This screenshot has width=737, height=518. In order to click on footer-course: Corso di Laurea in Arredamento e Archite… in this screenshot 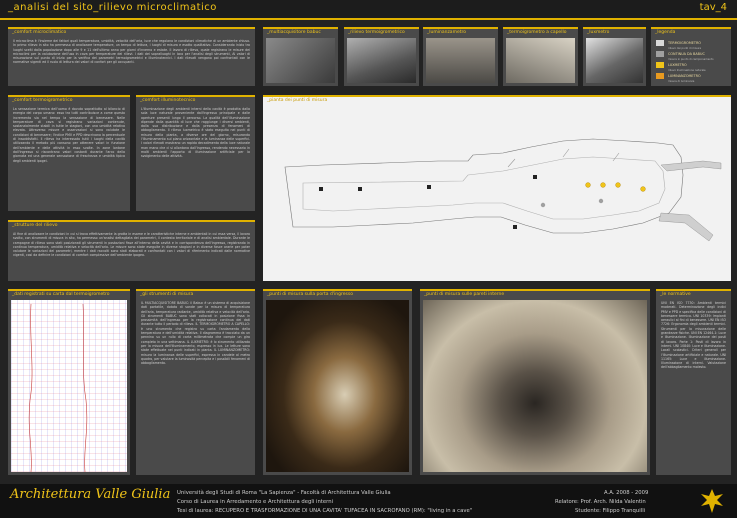, I will do `click(255, 502)`.